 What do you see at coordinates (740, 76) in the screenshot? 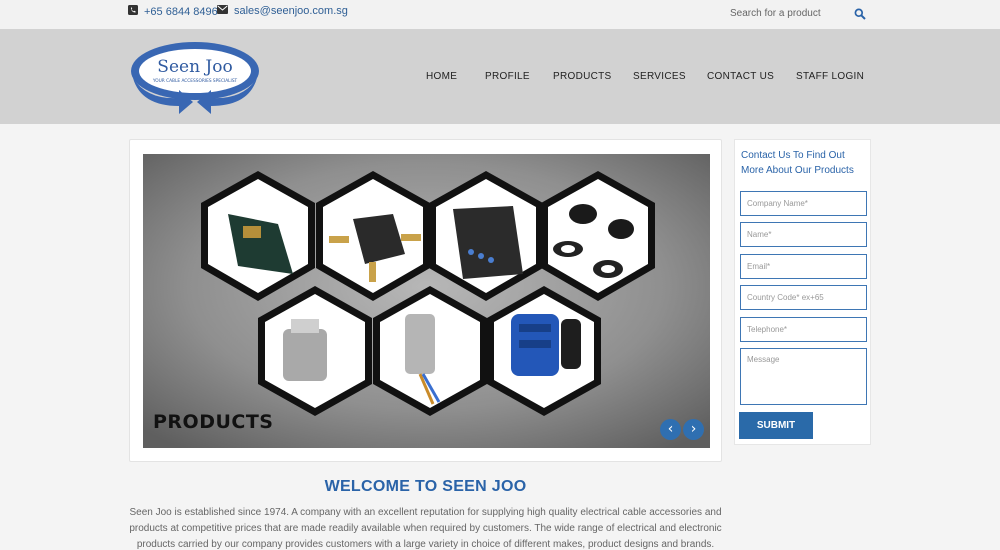
I see `nav-contact-us: CONTACT US` at bounding box center [740, 76].